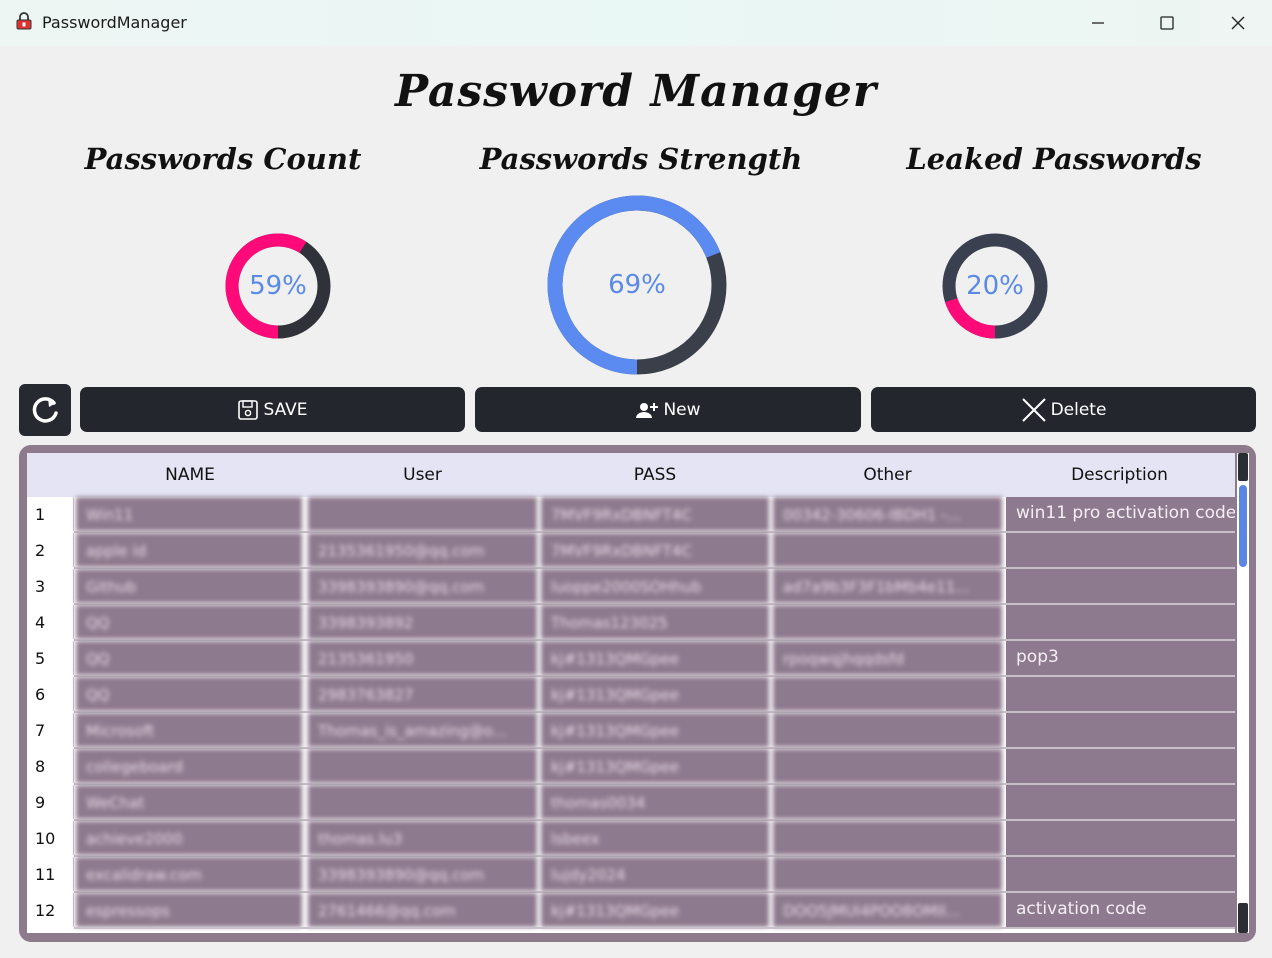 Image resolution: width=1272 pixels, height=958 pixels. What do you see at coordinates (50, 694) in the screenshot?
I see `row-number: 6` at bounding box center [50, 694].